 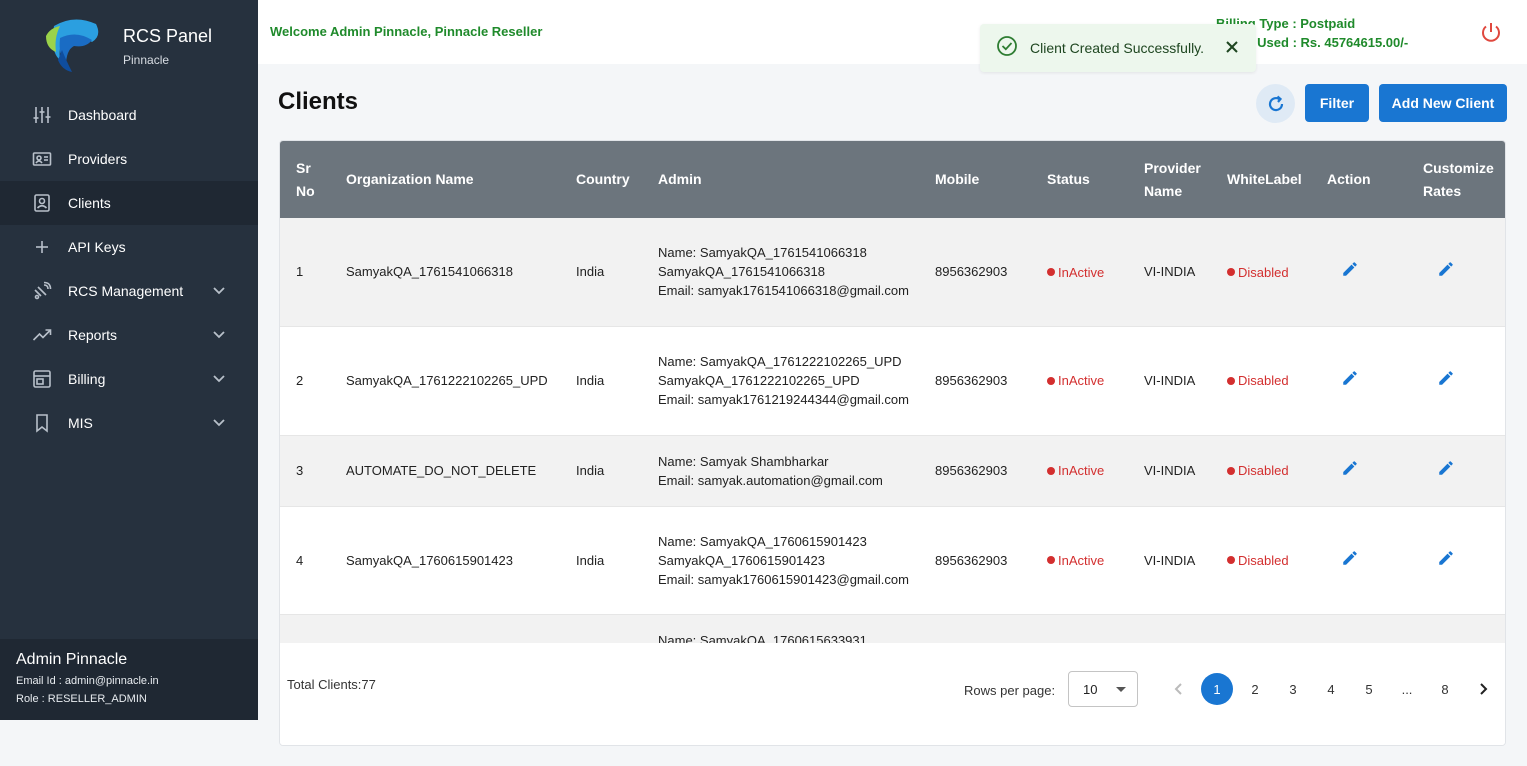 What do you see at coordinates (168, 35) in the screenshot?
I see `brand-title: RCS Panel` at bounding box center [168, 35].